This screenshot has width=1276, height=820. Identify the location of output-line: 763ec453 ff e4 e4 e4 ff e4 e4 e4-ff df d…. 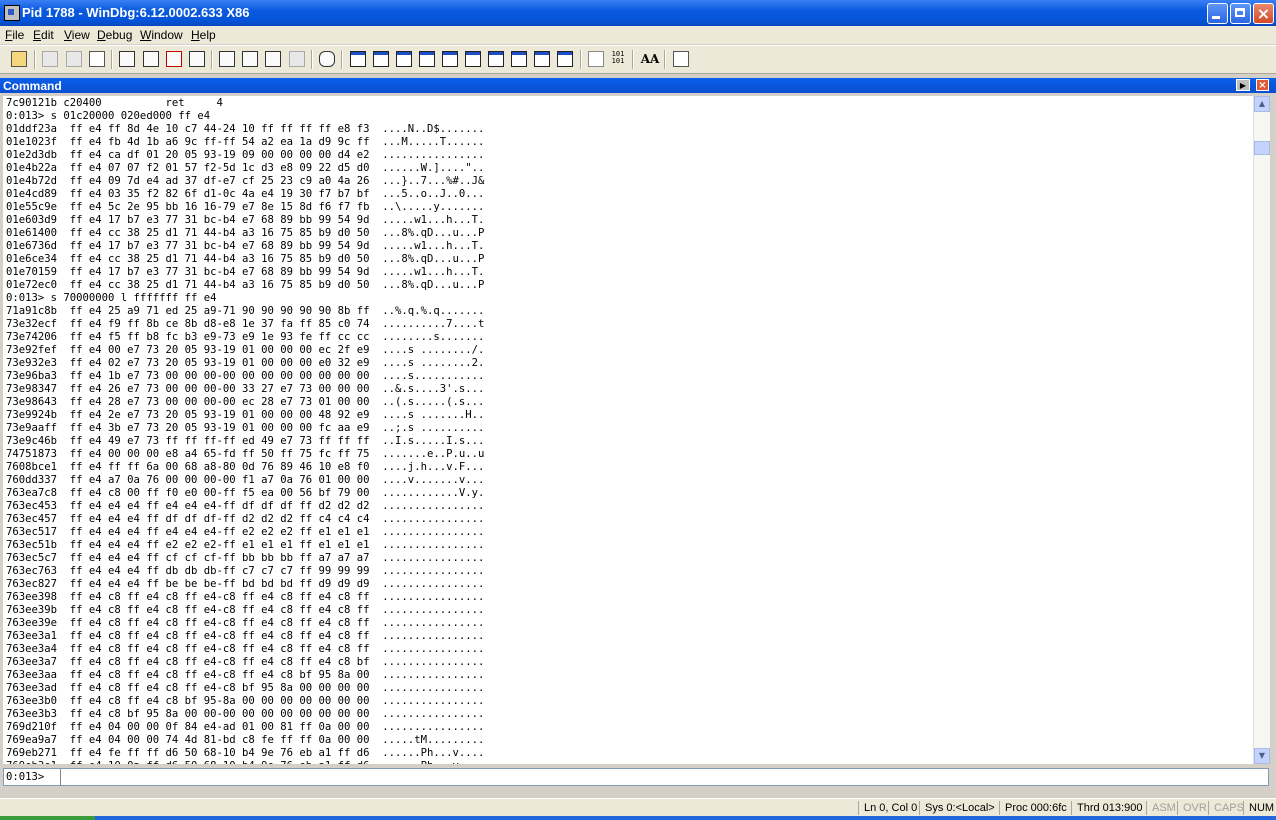
(245, 506).